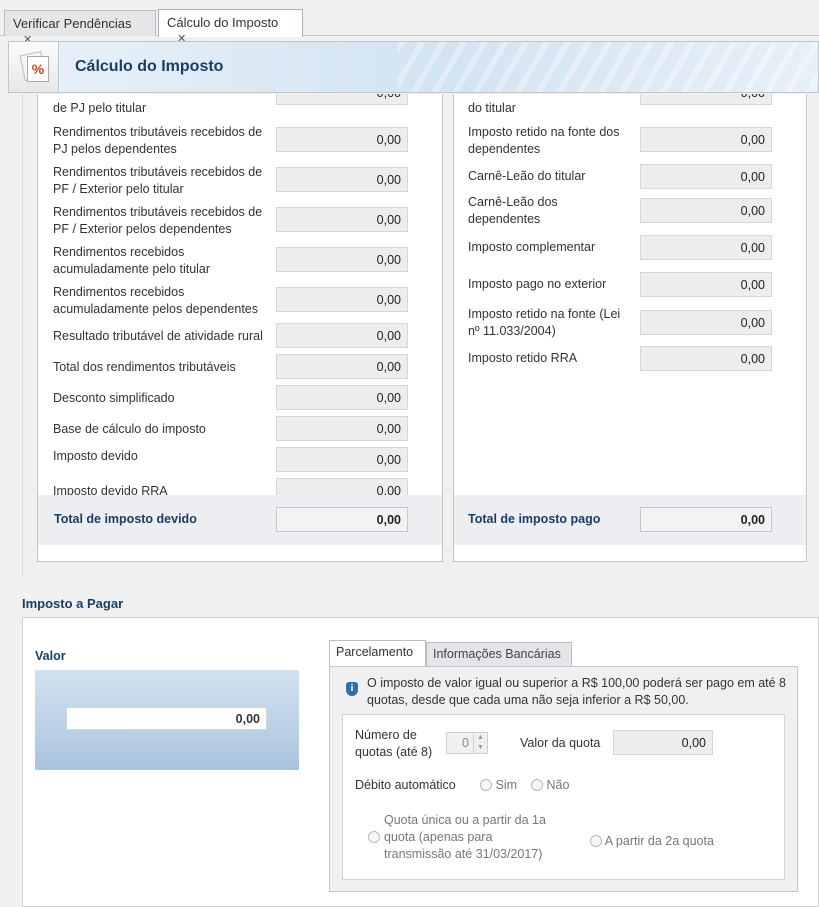  Describe the element at coordinates (73, 603) in the screenshot. I see `section-title-imposto-a-pagar: Imposto a Pagar` at that location.